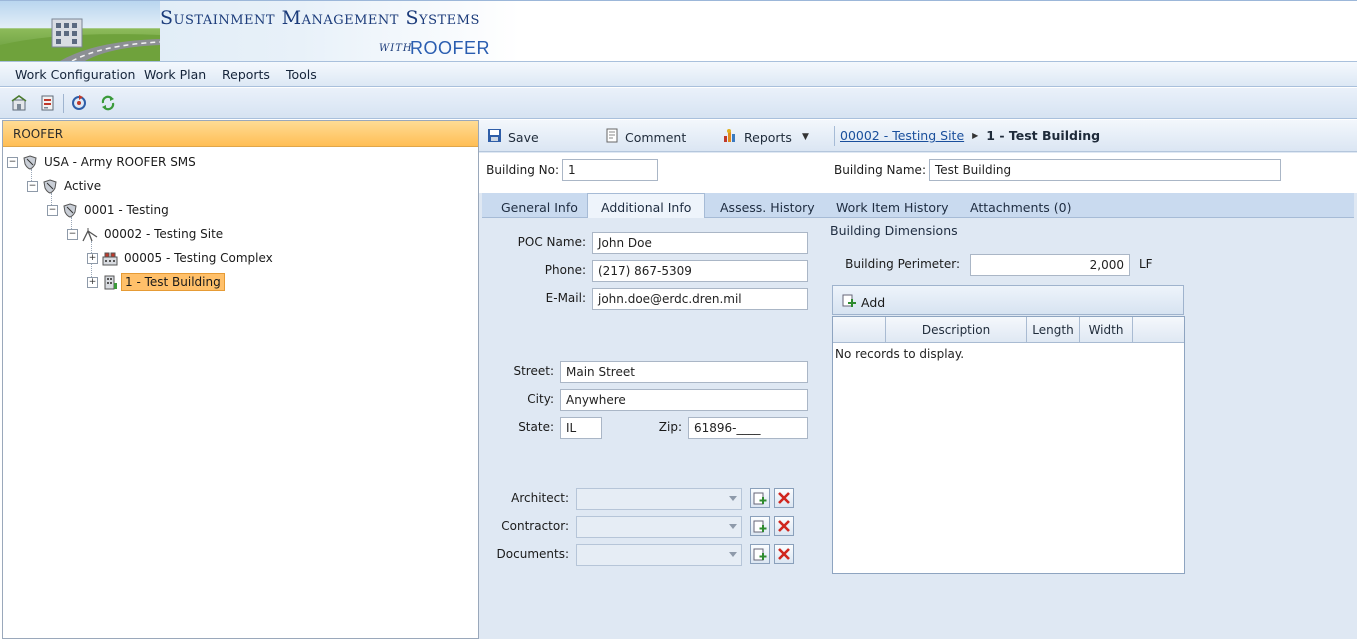  I want to click on app-product-name: ROOFER, so click(450, 48).